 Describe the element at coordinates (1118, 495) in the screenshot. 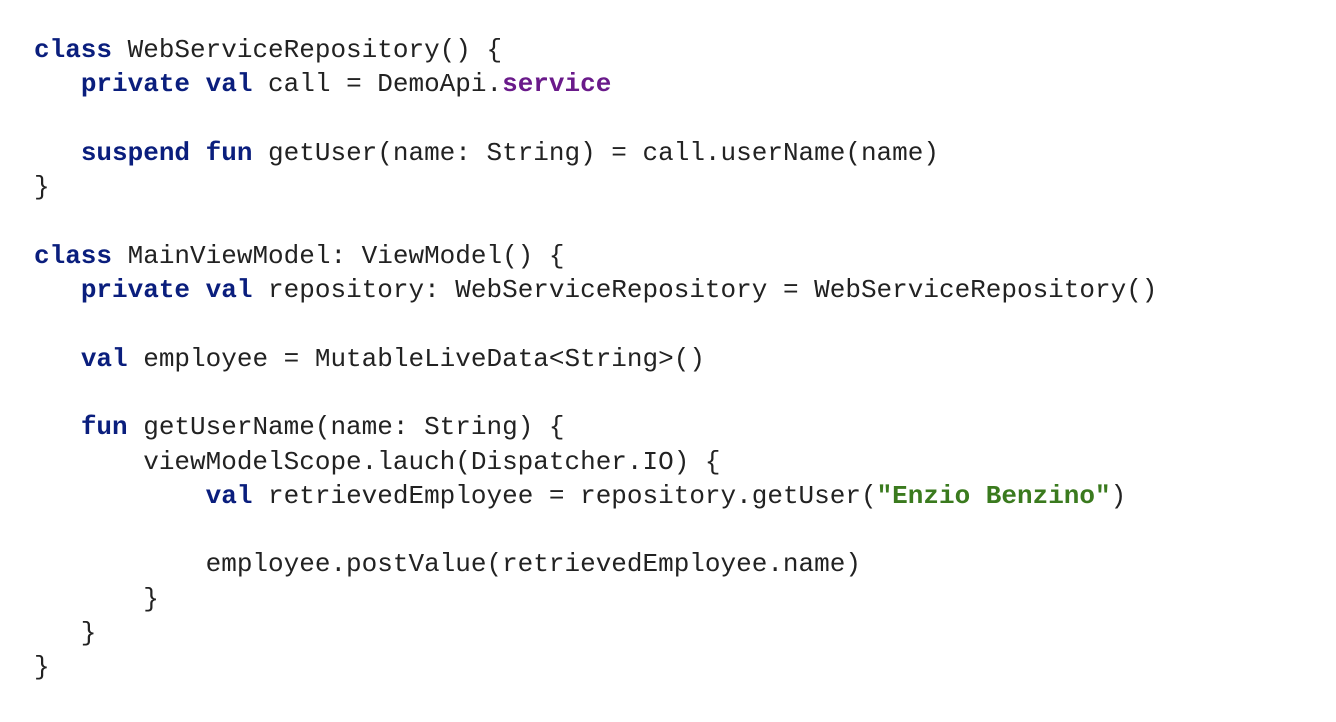

I see `code-text: )` at that location.